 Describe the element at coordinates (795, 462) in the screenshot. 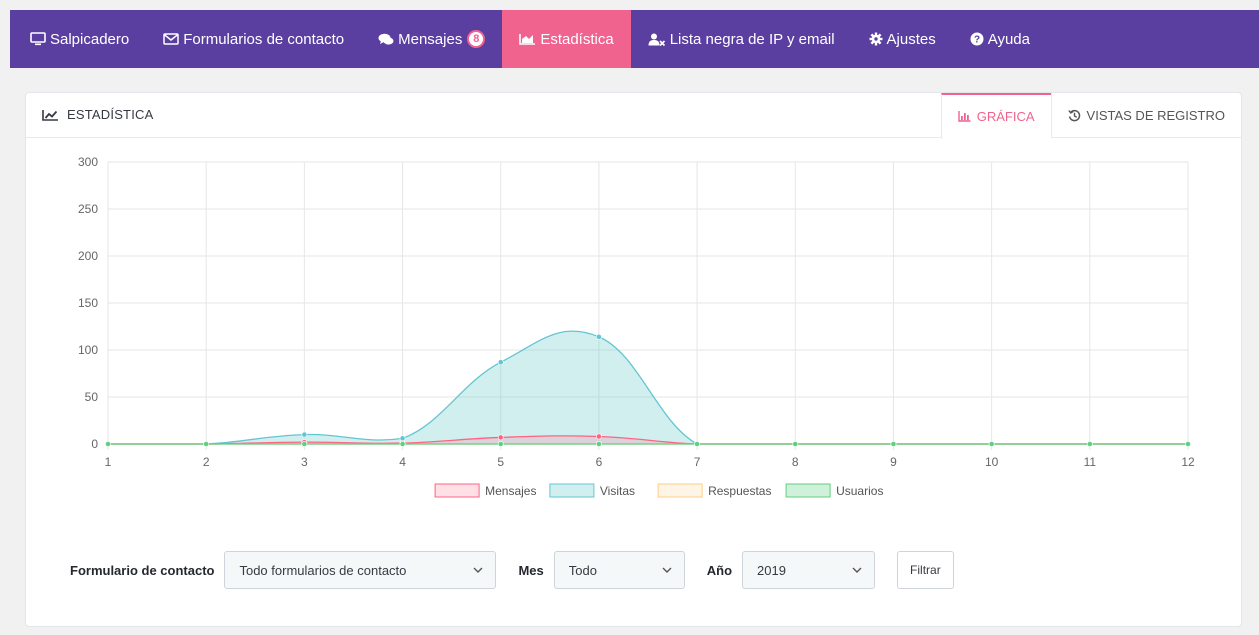

I see `x-tick-label: 8` at that location.